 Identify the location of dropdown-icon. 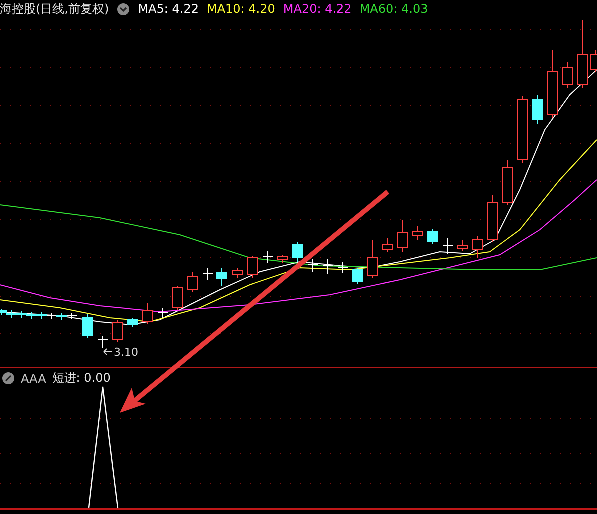
(123, 9).